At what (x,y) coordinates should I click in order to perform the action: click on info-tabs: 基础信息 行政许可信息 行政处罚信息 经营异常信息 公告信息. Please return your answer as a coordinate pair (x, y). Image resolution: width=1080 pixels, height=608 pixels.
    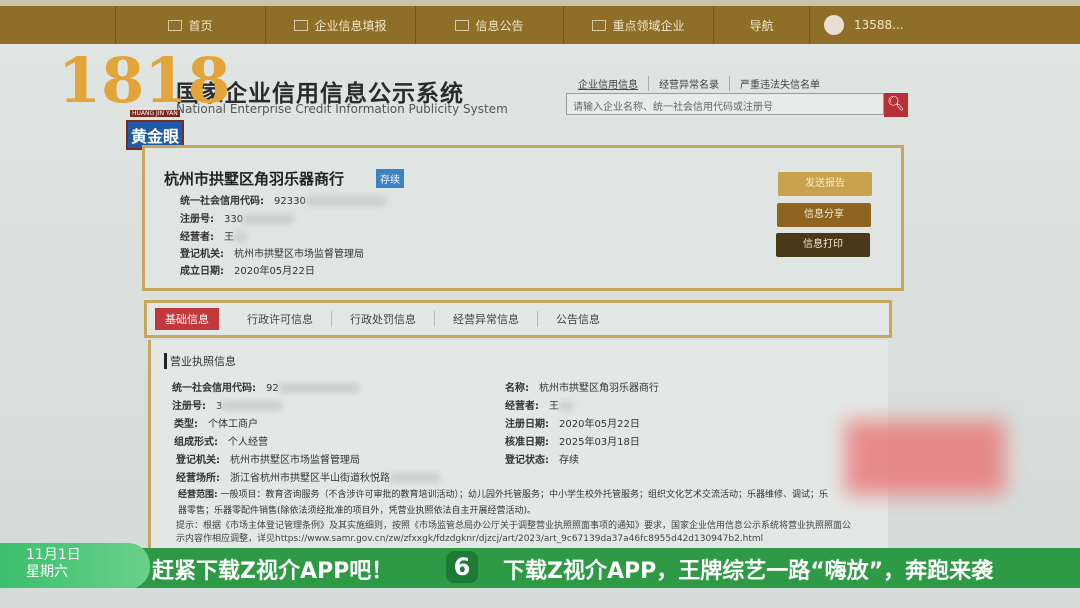
    Looking at the image, I should click on (518, 319).